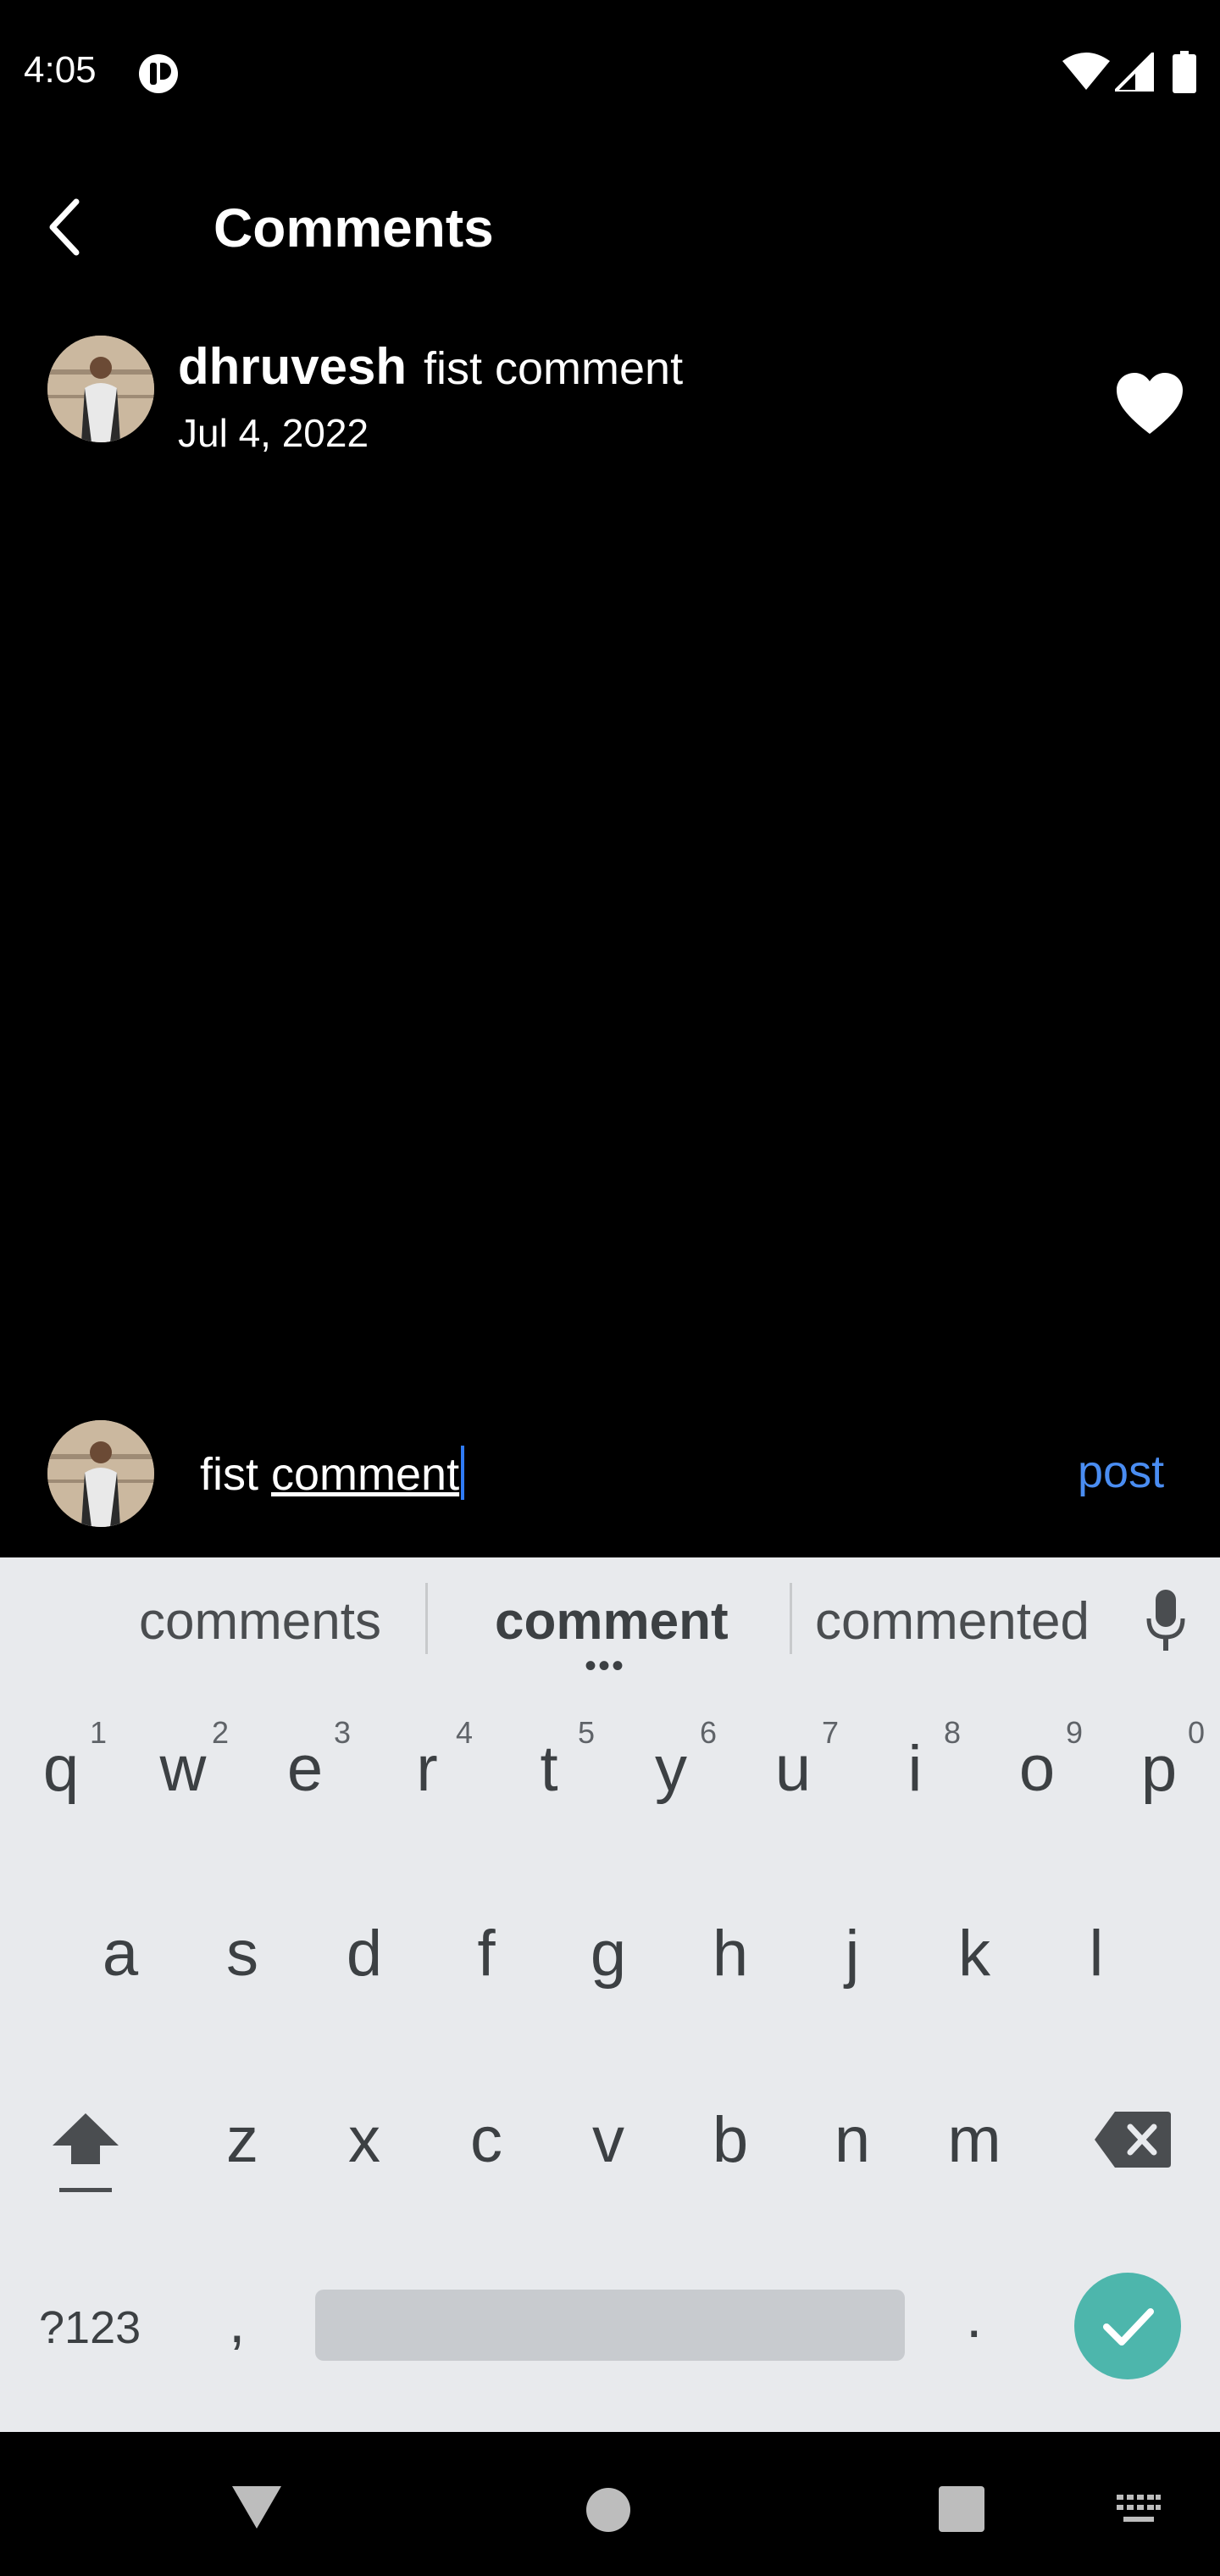  I want to click on comma-key: ,, so click(237, 2322).